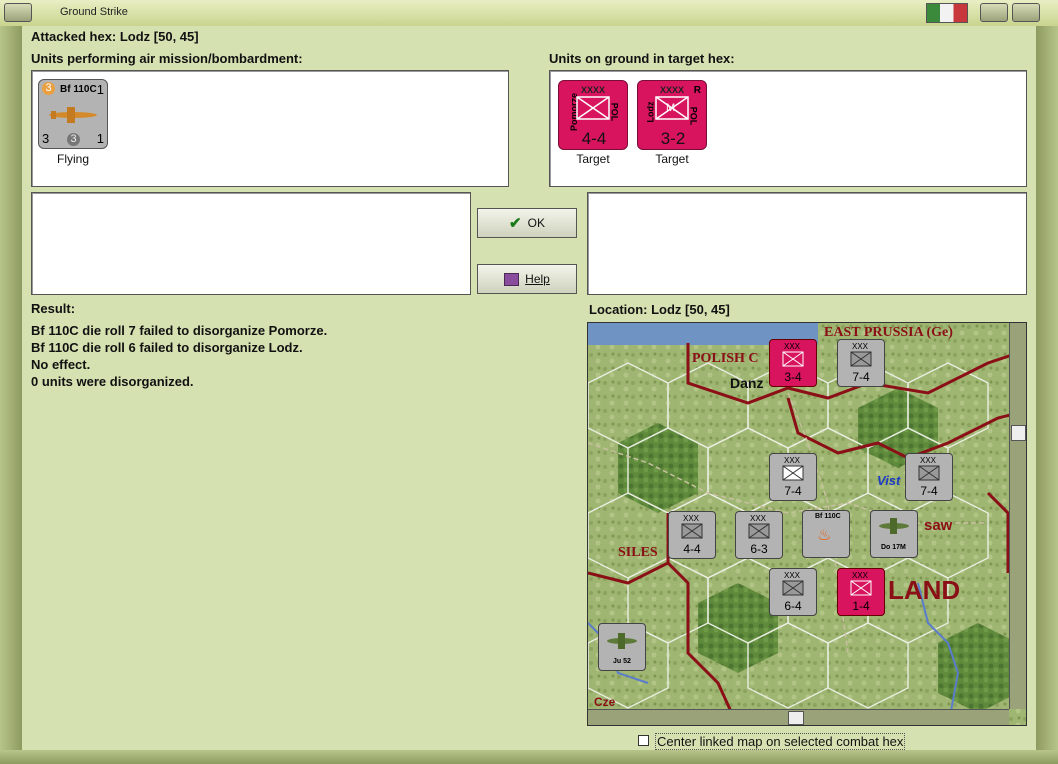  Describe the element at coordinates (529, 757) in the screenshot. I see `window-frame-bottom` at that location.